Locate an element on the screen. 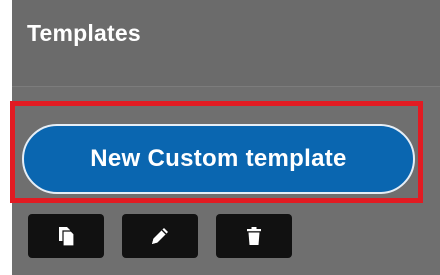 Image resolution: width=440 pixels, height=275 pixels. pencil-icon is located at coordinates (160, 236).